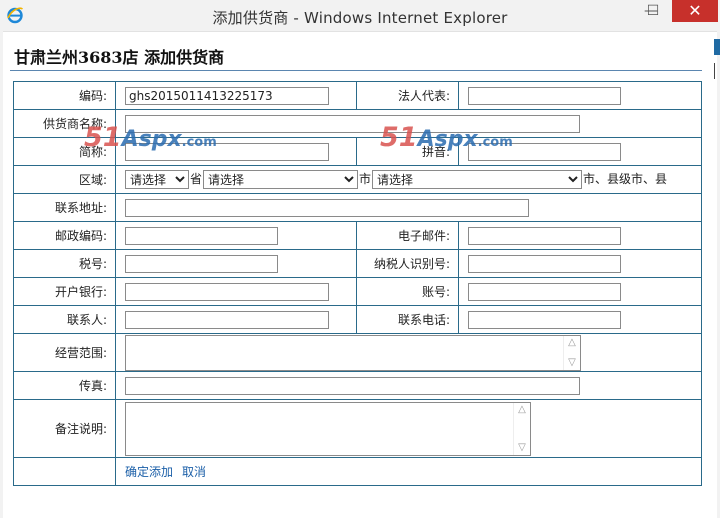 Image resolution: width=720 pixels, height=518 pixels. Describe the element at coordinates (64, 235) in the screenshot. I see `postcode-label: 邮政编码:` at that location.